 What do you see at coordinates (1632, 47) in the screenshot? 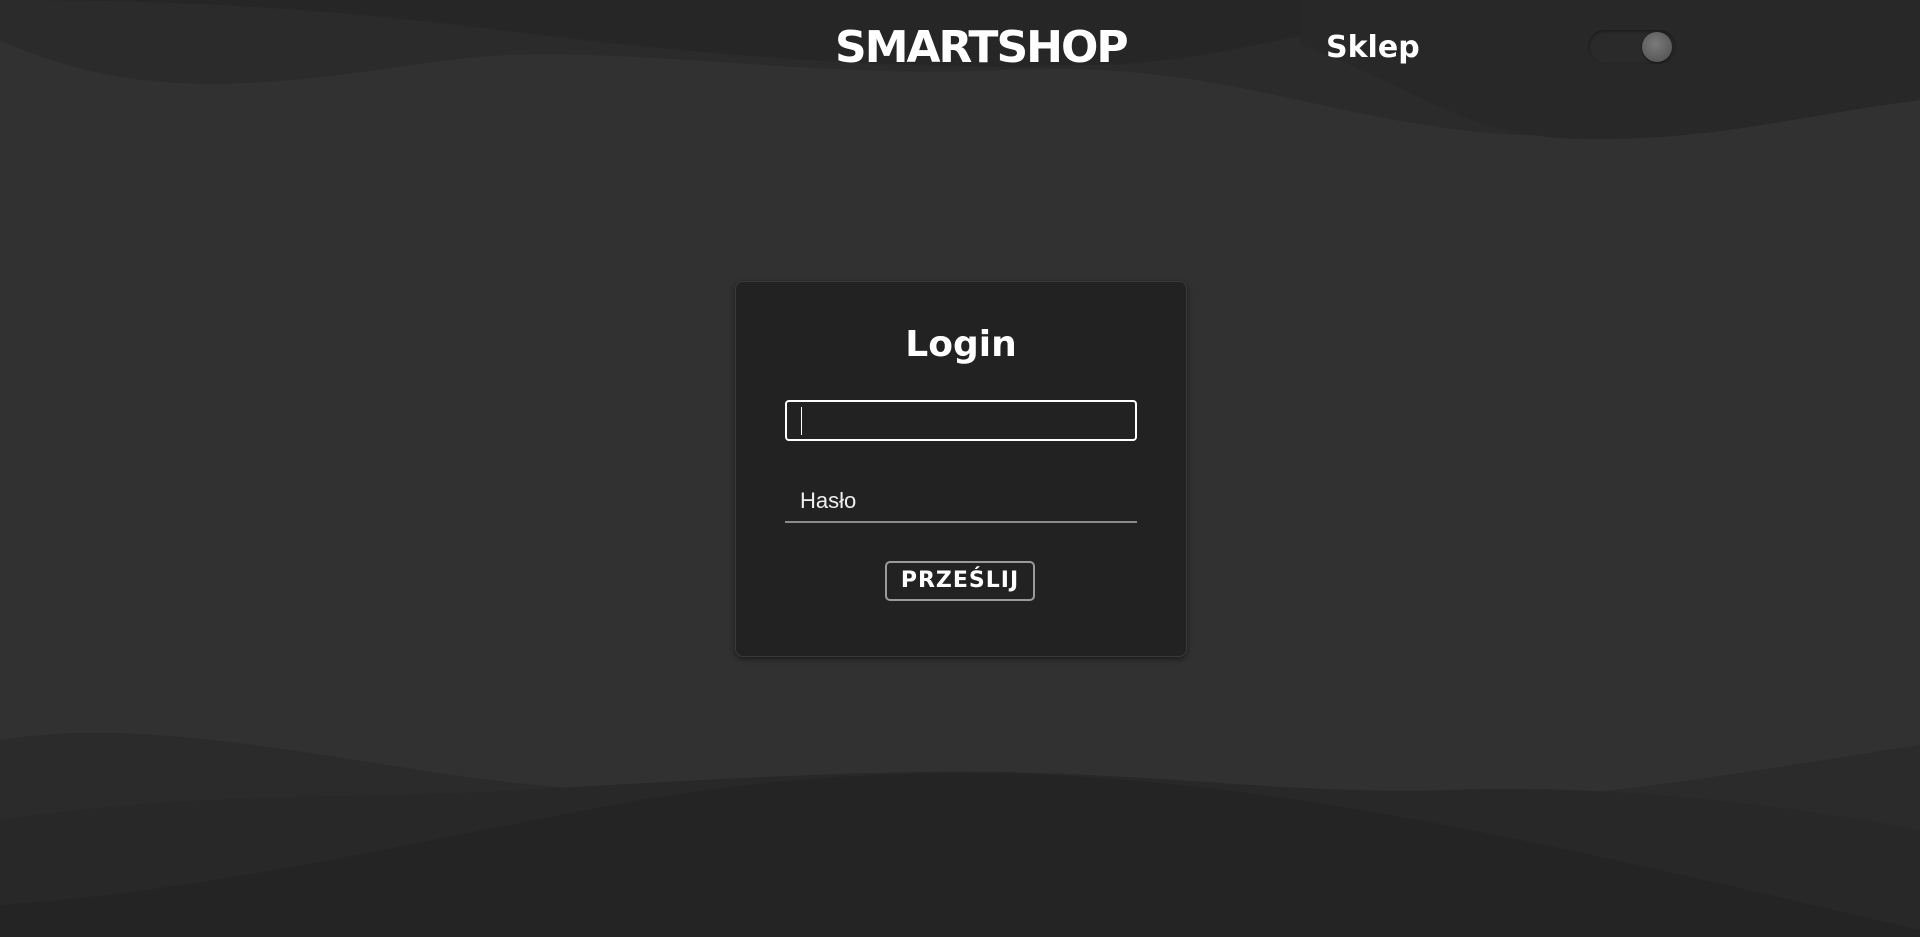
I see `theme-toggle` at bounding box center [1632, 47].